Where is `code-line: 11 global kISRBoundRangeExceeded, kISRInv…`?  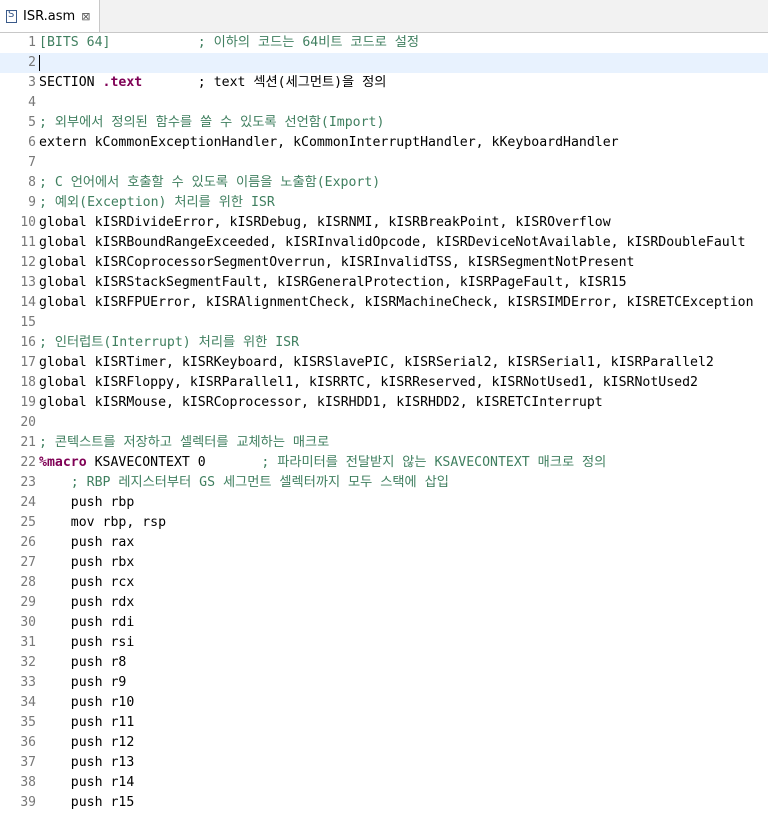 code-line: 11 global kISRBoundRangeExceeded, kISRInv… is located at coordinates (384, 243).